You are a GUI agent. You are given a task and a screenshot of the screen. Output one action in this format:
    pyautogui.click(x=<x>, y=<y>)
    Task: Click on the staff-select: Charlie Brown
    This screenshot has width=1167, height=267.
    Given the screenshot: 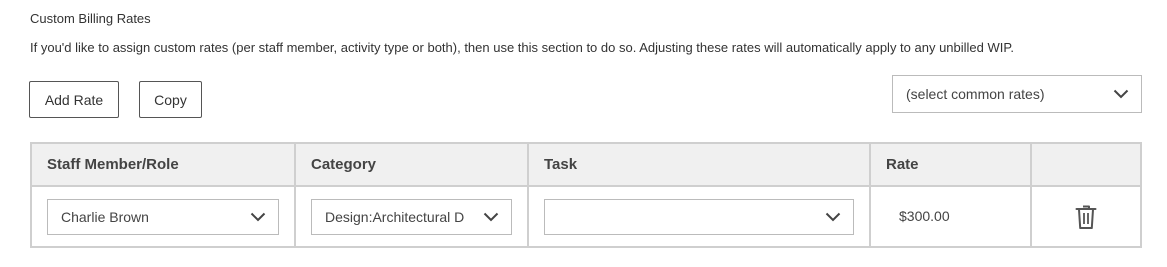 What is the action you would take?
    pyautogui.click(x=163, y=216)
    